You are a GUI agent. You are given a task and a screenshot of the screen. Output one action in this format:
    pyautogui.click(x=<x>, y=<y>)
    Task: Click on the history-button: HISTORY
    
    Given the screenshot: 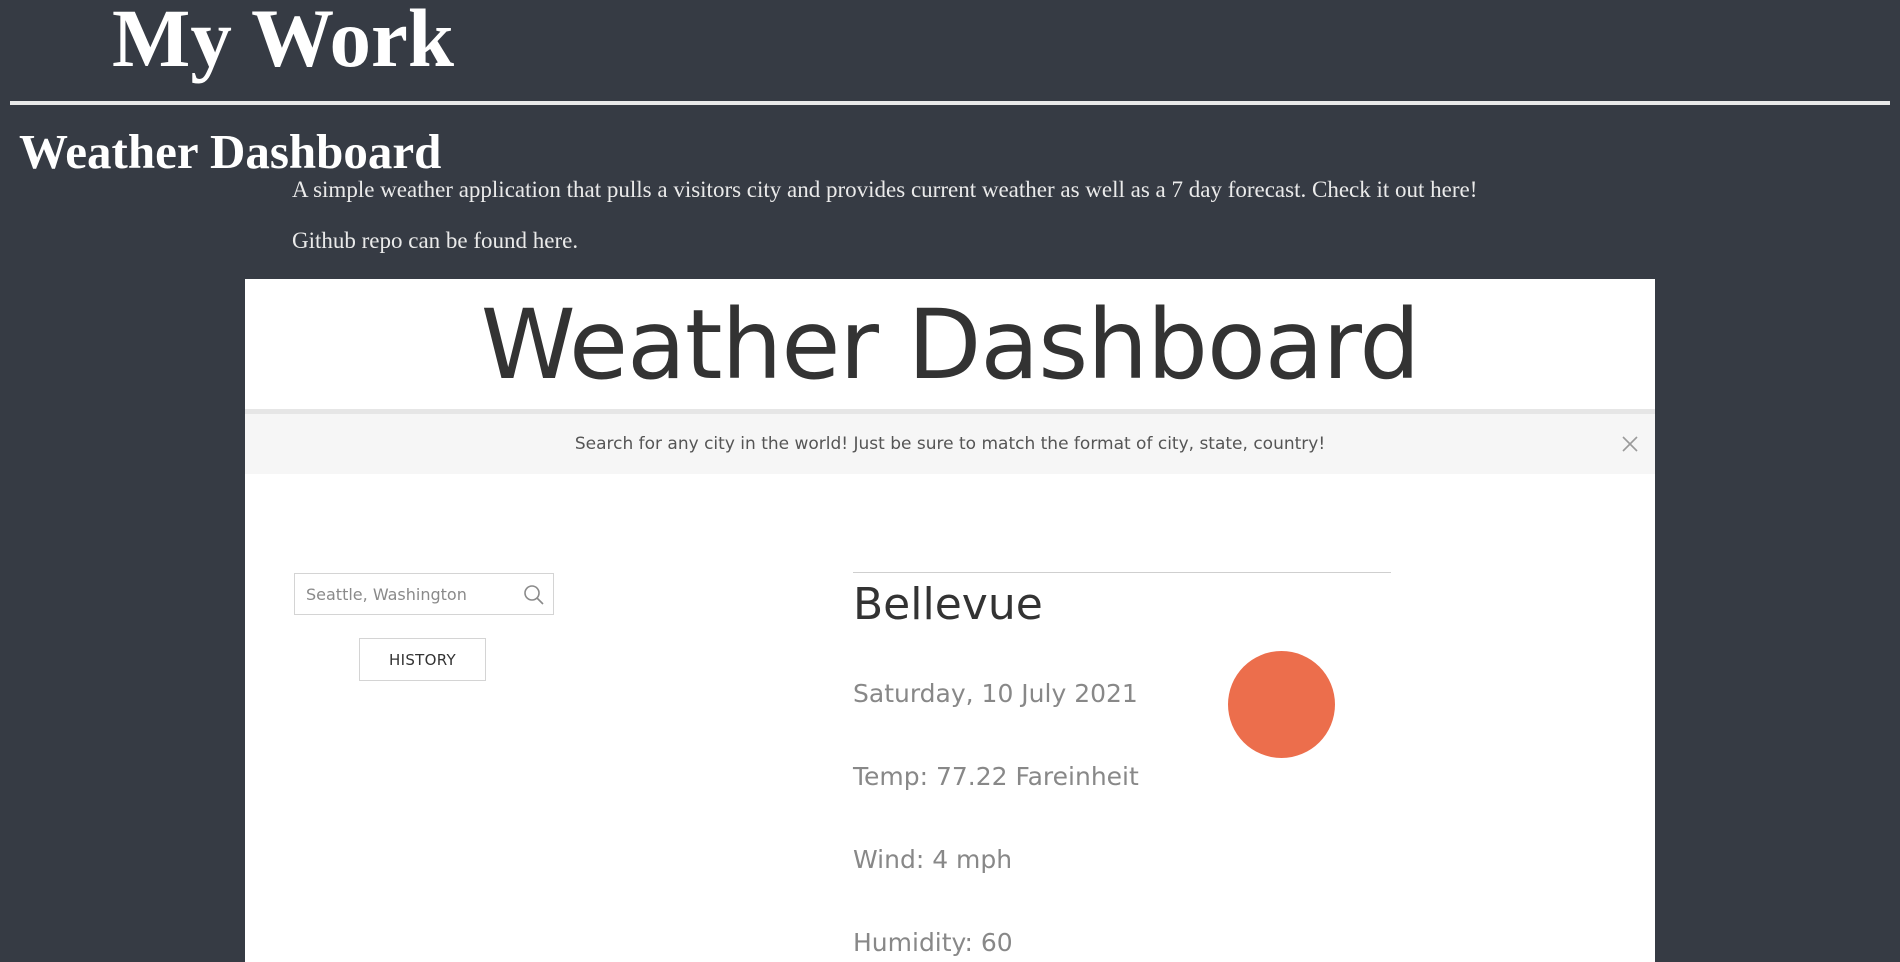 What is the action you would take?
    pyautogui.click(x=422, y=659)
    